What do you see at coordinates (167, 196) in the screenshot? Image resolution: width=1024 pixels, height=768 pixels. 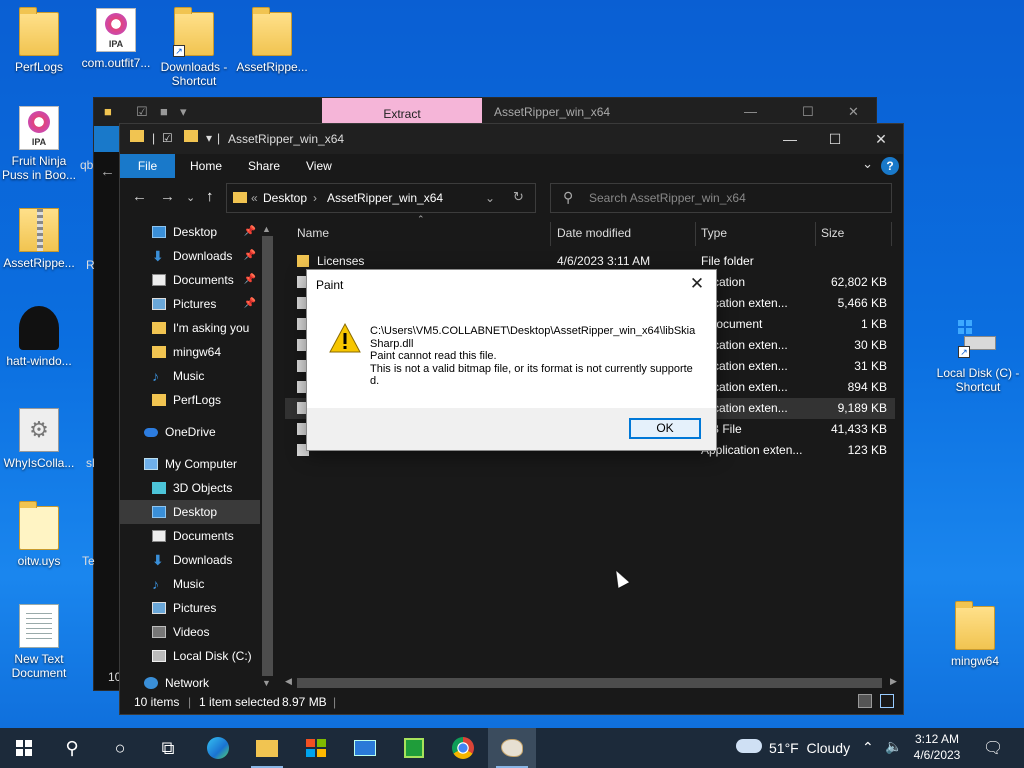 I see `forward-arrow-icon: →` at bounding box center [167, 196].